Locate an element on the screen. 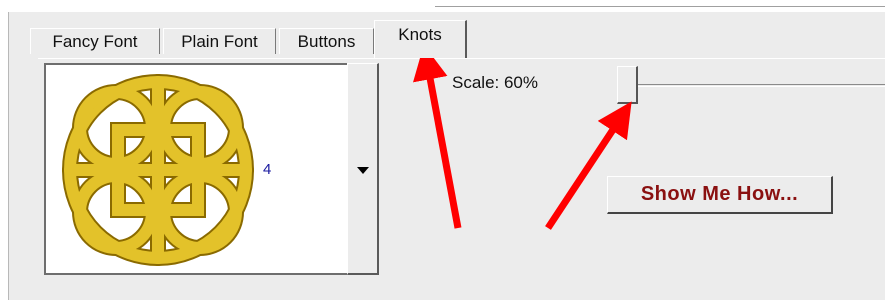  scale-slider-track-highlight is located at coordinates (751, 86).